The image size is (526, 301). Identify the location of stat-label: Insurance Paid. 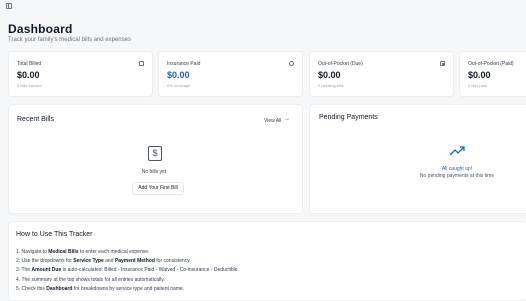
(184, 64).